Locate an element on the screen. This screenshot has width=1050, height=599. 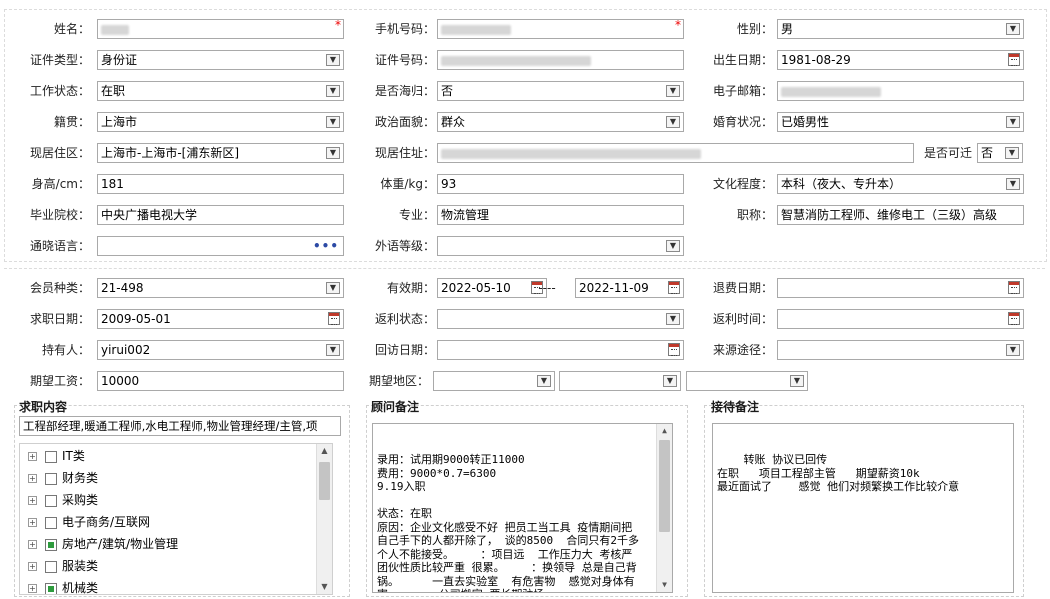
work-status-select: 在职 ▼ is located at coordinates (220, 91).